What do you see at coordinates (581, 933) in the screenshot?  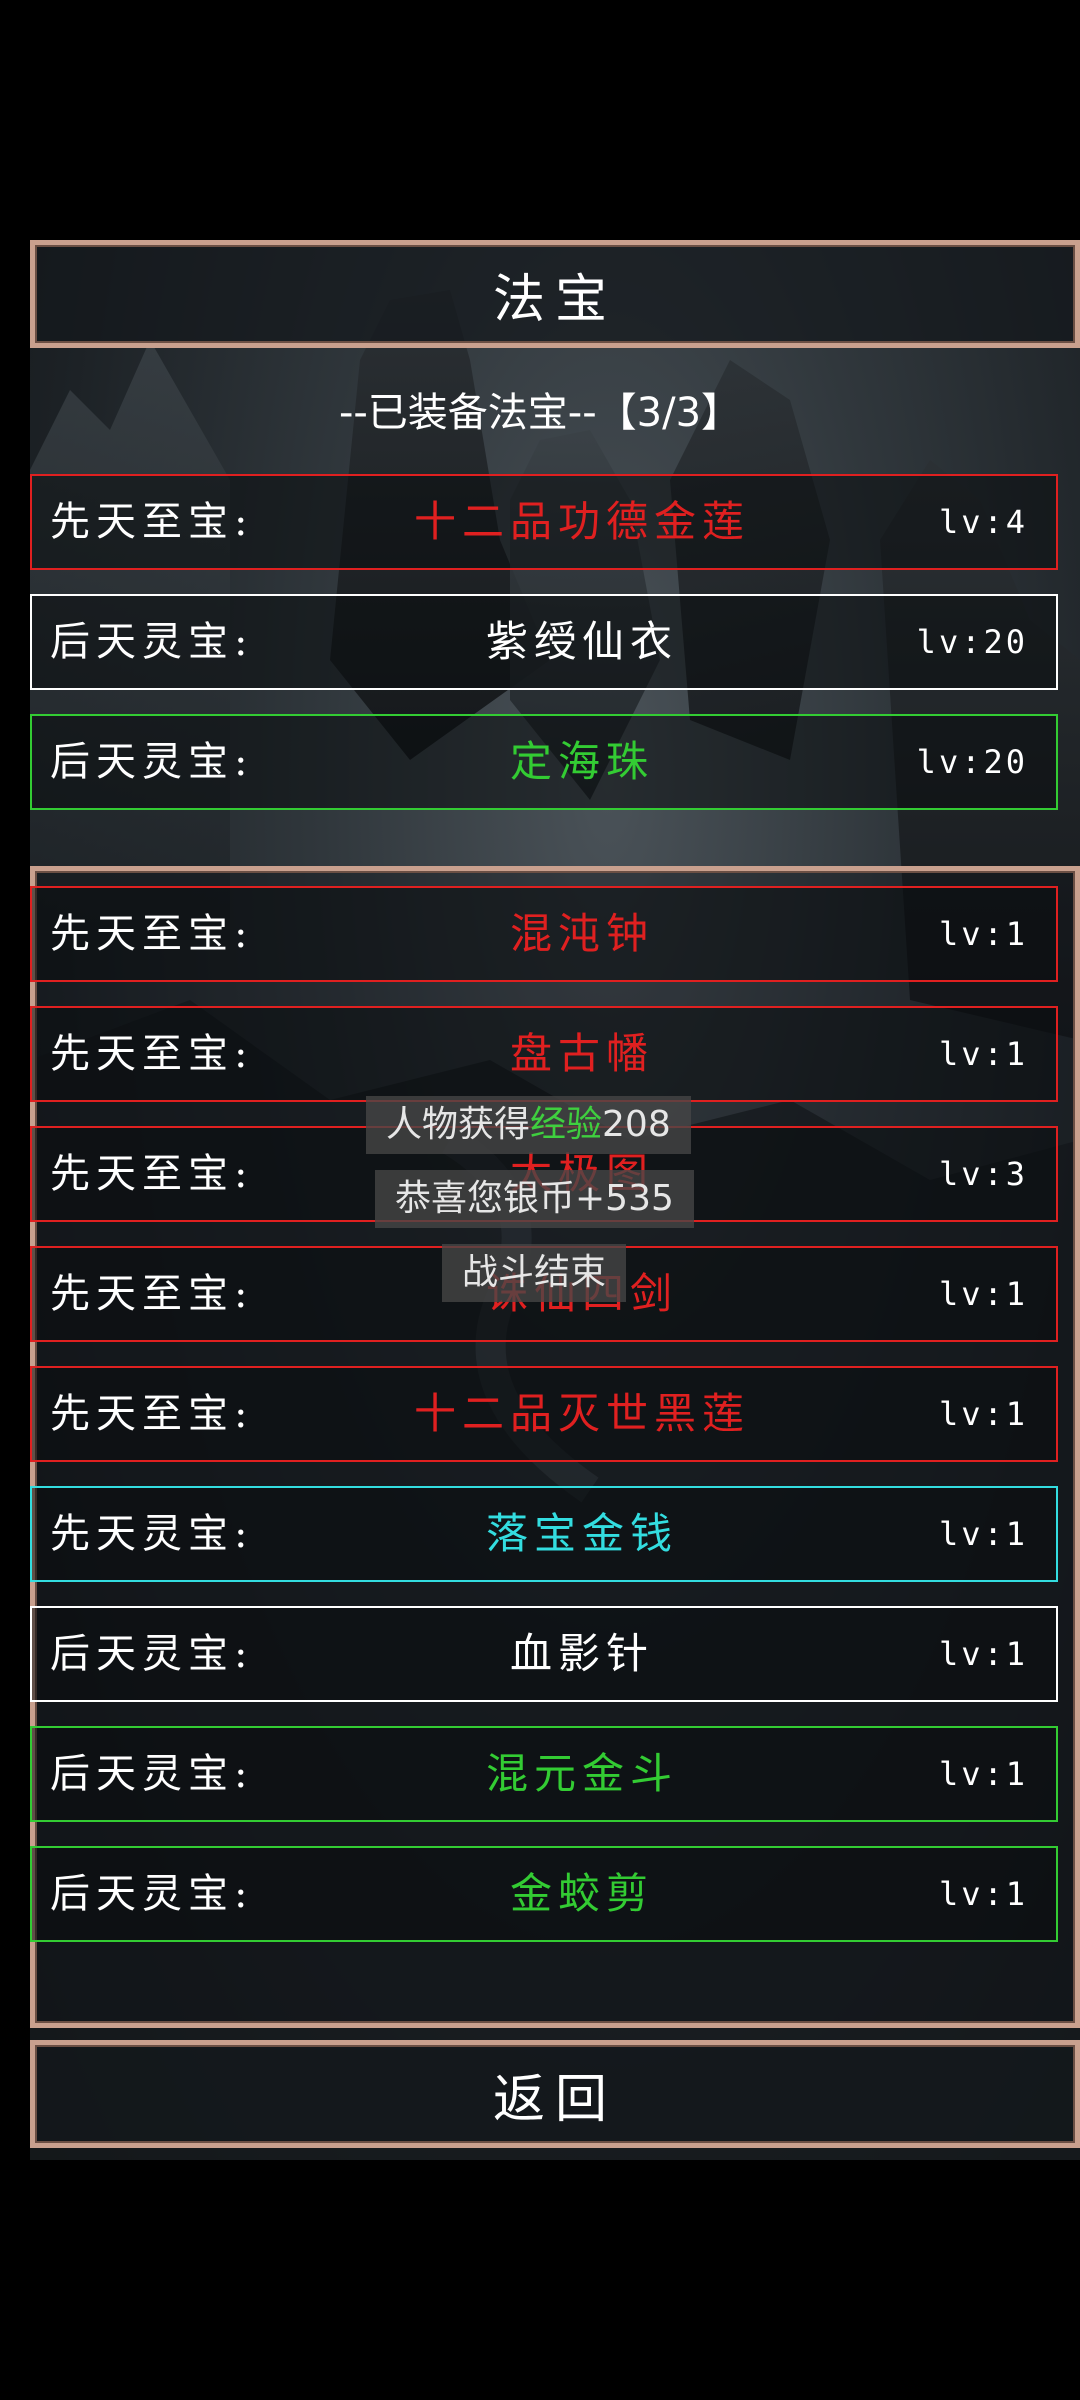 I see `treasure-name: 混沌钟` at bounding box center [581, 933].